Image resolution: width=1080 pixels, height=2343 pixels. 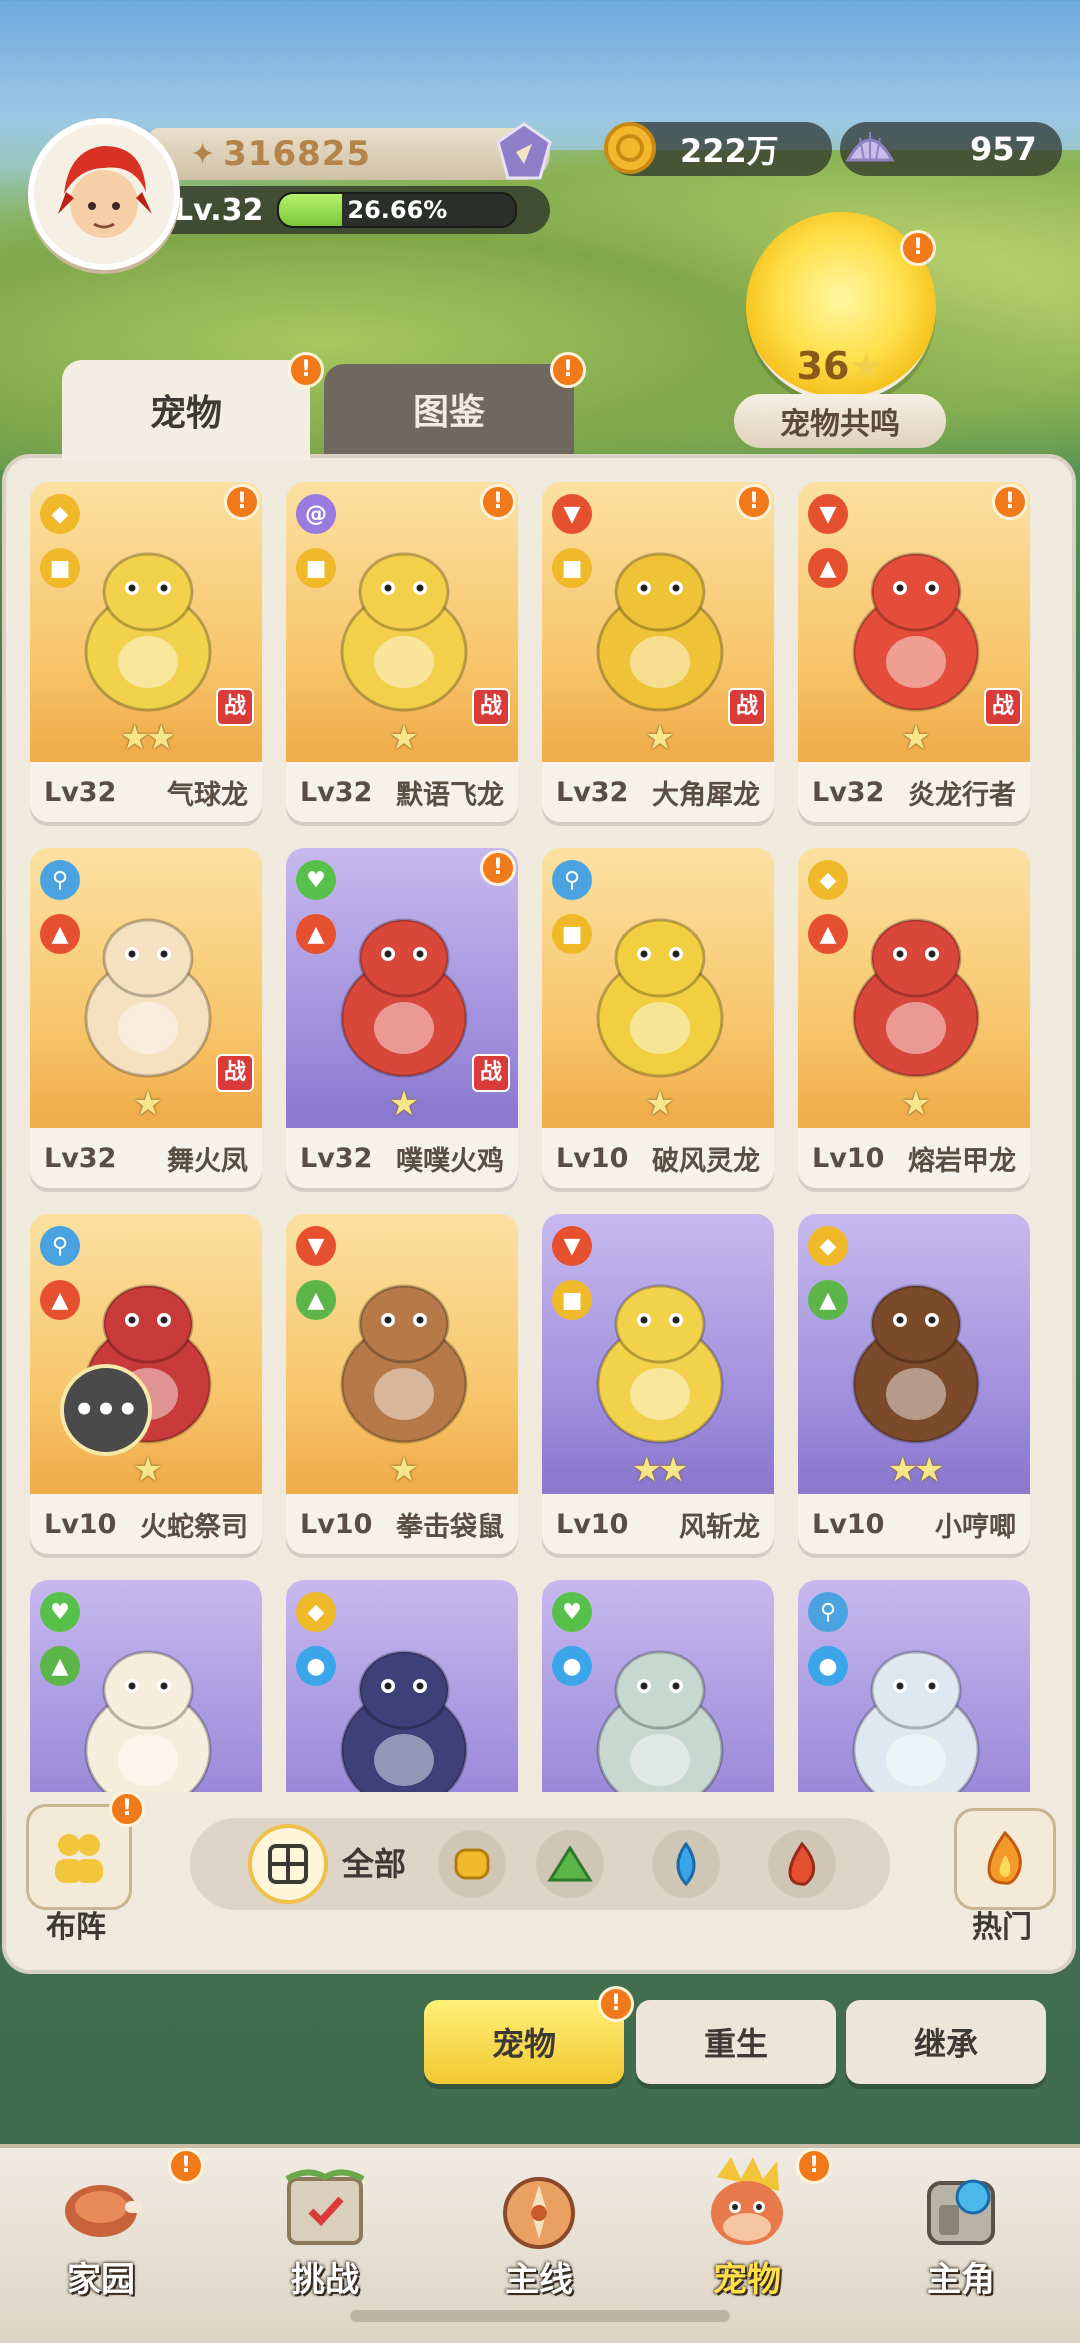 What do you see at coordinates (186, 410) in the screenshot?
I see `tab-pets: 宠物` at bounding box center [186, 410].